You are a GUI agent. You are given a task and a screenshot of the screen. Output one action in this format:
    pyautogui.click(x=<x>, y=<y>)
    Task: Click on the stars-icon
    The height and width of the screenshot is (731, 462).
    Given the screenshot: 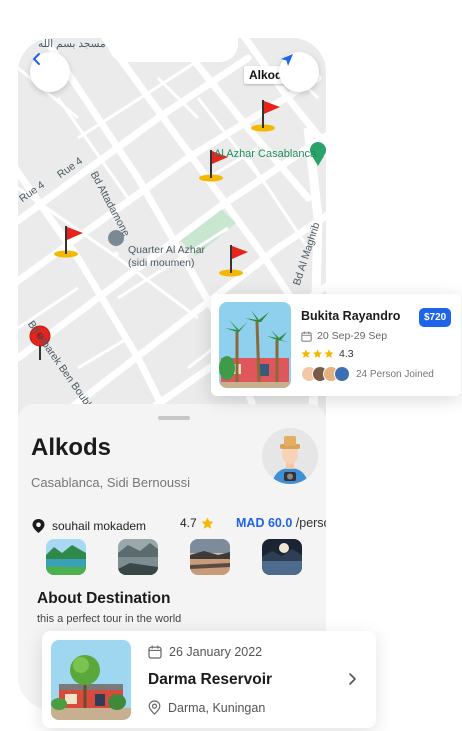 What is the action you would take?
    pyautogui.click(x=317, y=353)
    